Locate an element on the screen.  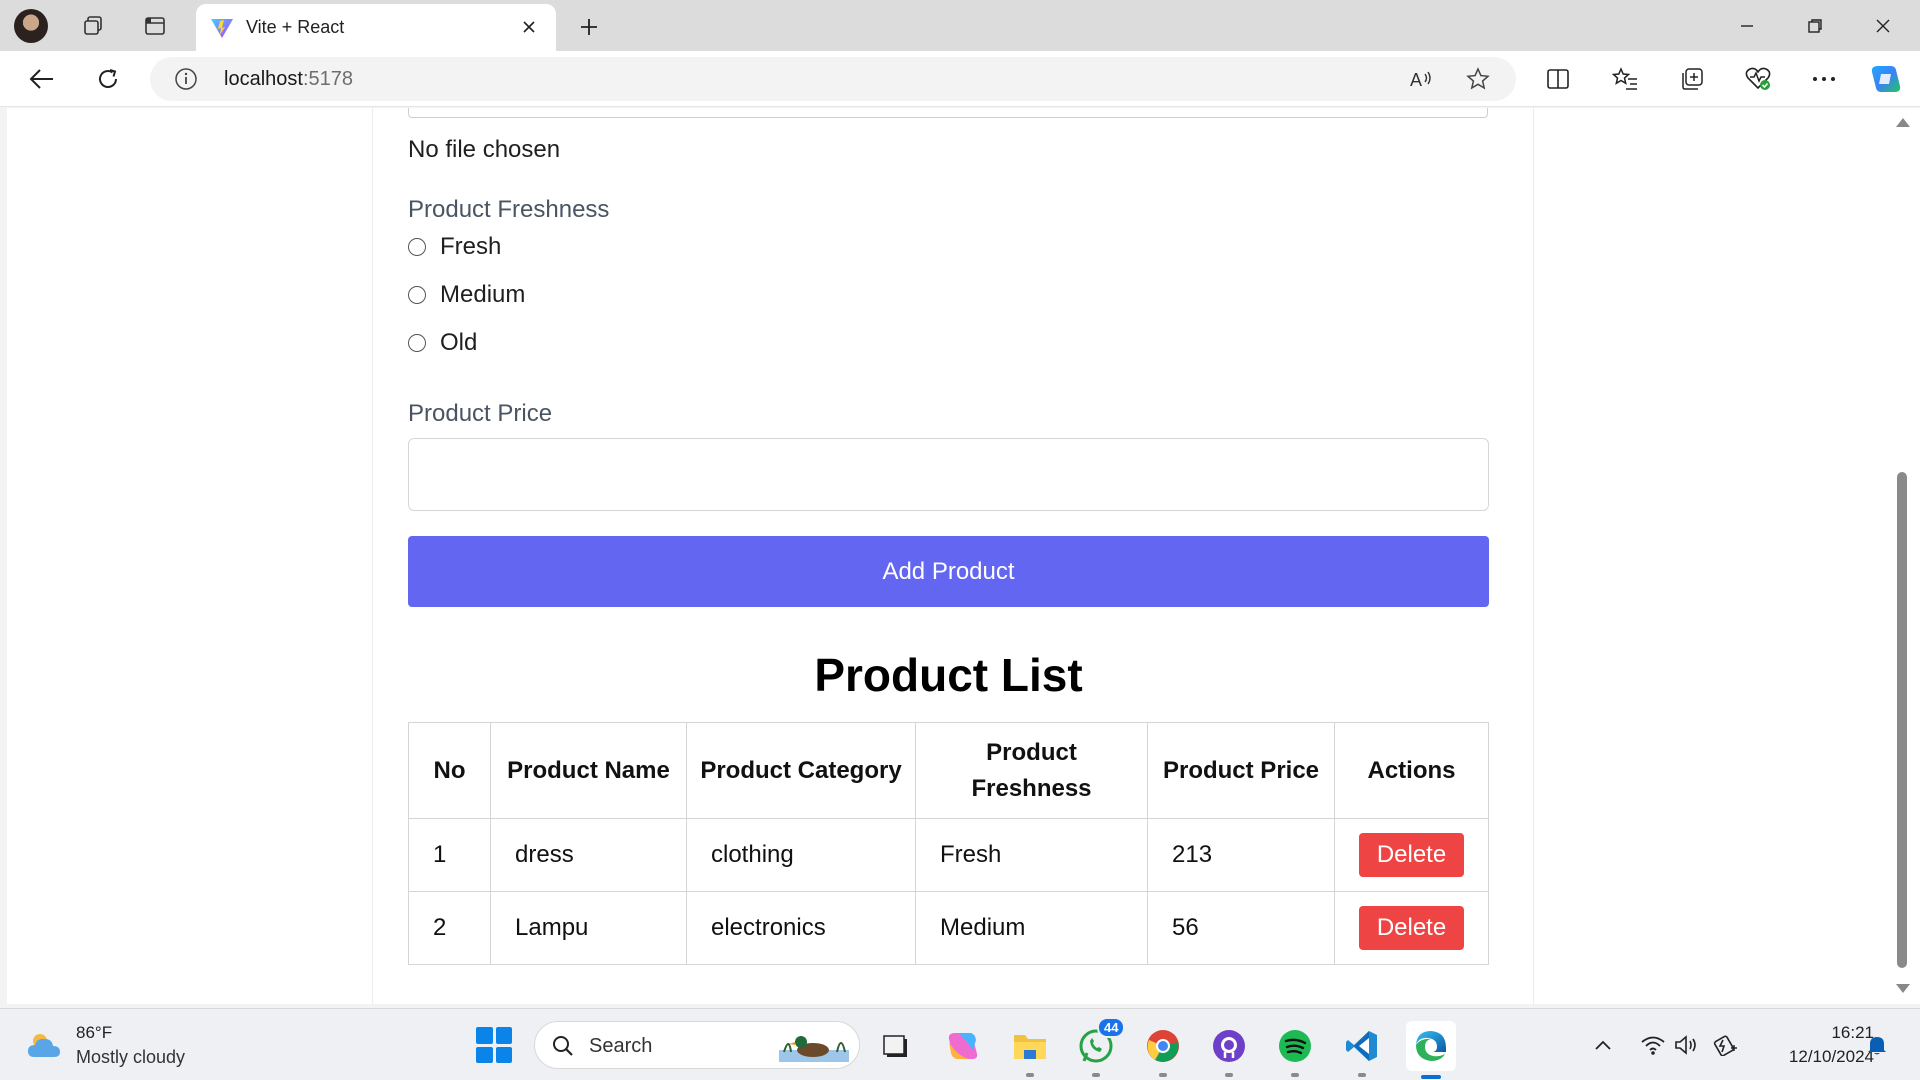
edge-icon is located at coordinates (1431, 1050).